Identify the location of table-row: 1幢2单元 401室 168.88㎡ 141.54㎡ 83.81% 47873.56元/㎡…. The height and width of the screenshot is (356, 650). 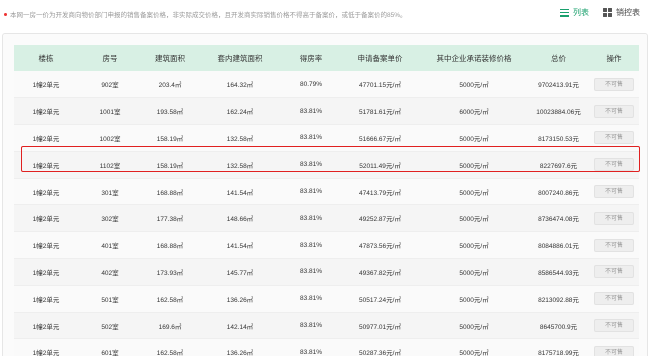
(326, 245).